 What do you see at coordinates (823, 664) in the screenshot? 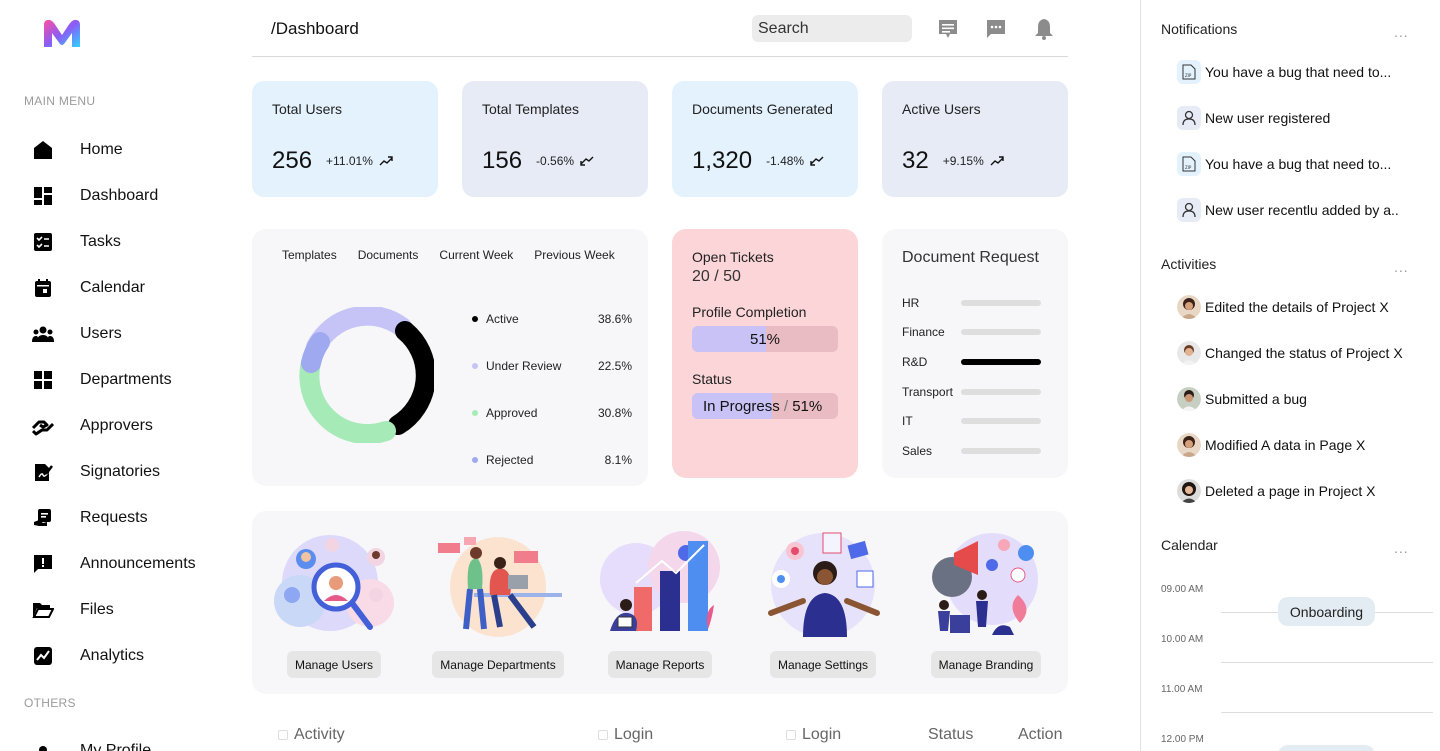
I see `manage-settings-button: Manage Settings` at bounding box center [823, 664].